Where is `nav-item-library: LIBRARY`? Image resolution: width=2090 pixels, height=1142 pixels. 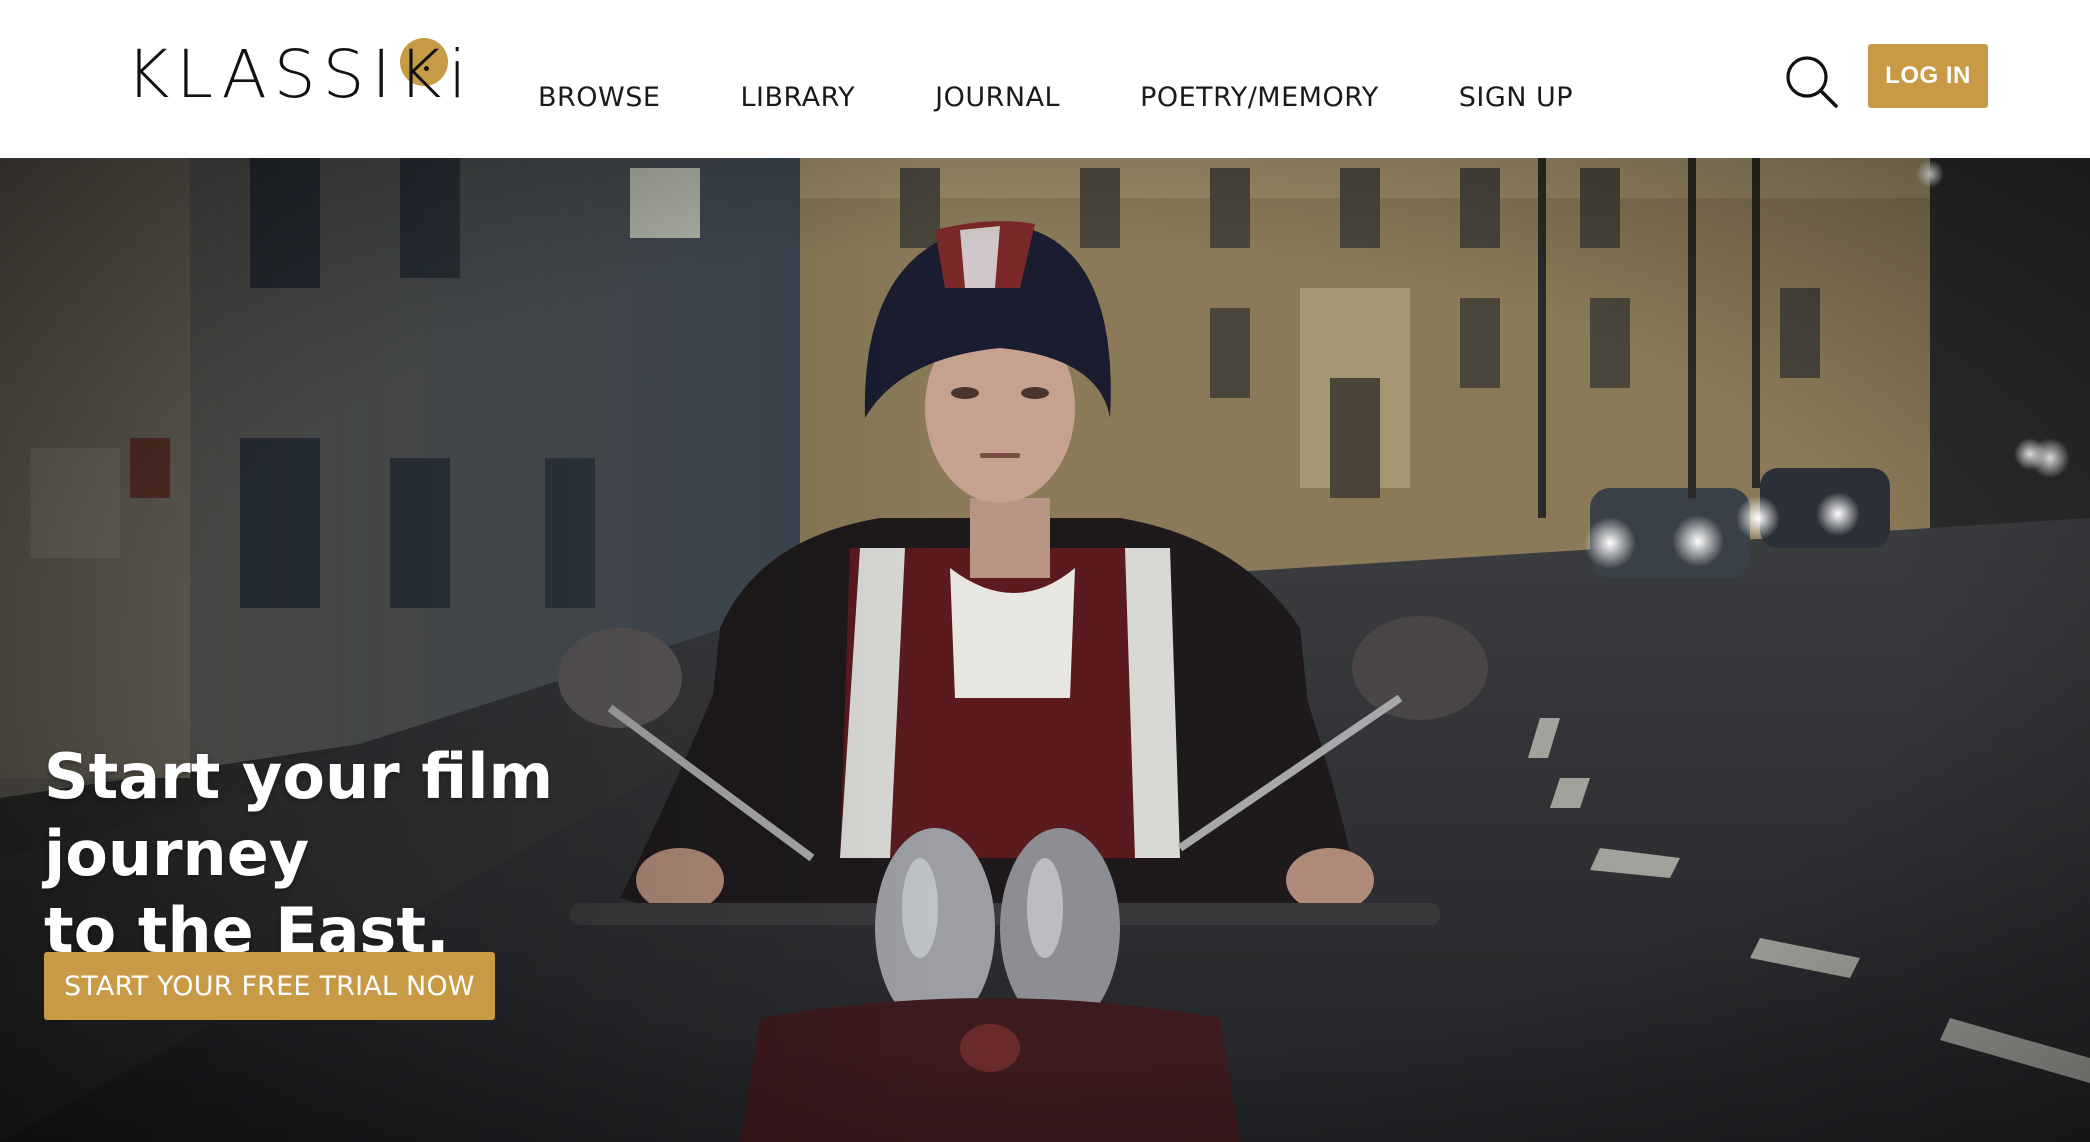 nav-item-library: LIBRARY is located at coordinates (797, 97).